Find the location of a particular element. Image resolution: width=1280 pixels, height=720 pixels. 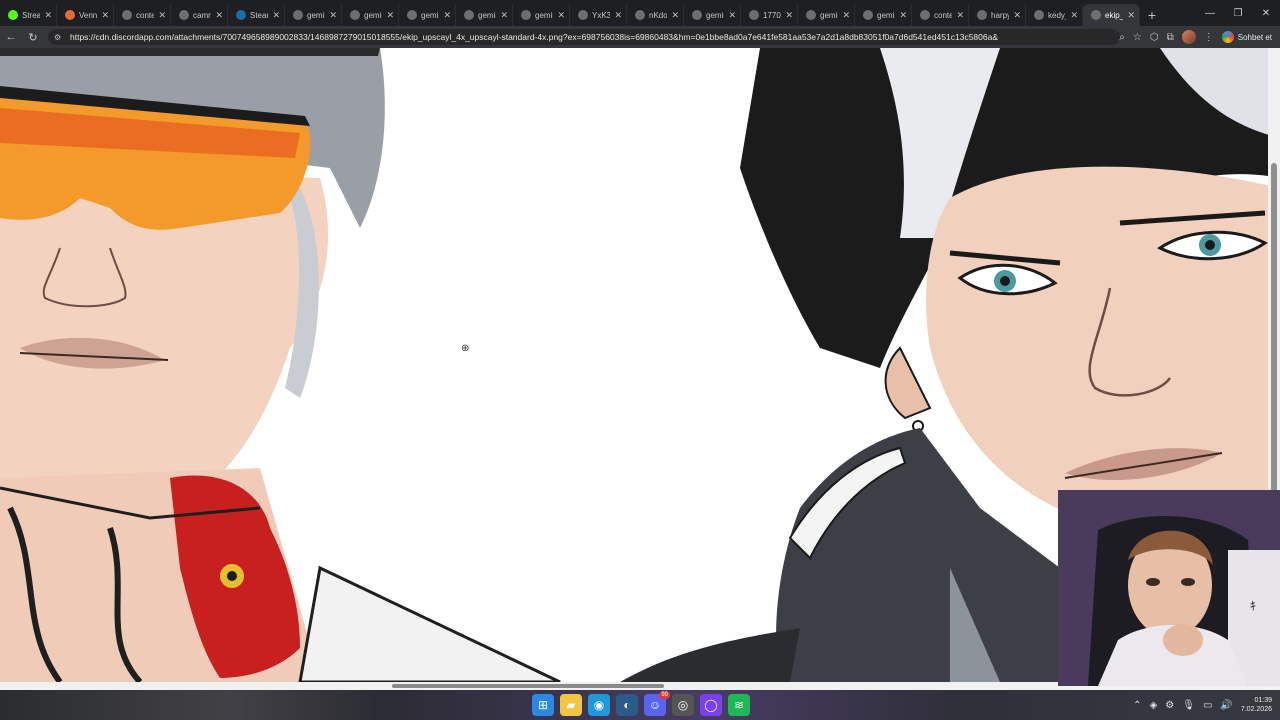

bookmark-star-icon: ☆ is located at coordinates (1137, 37).